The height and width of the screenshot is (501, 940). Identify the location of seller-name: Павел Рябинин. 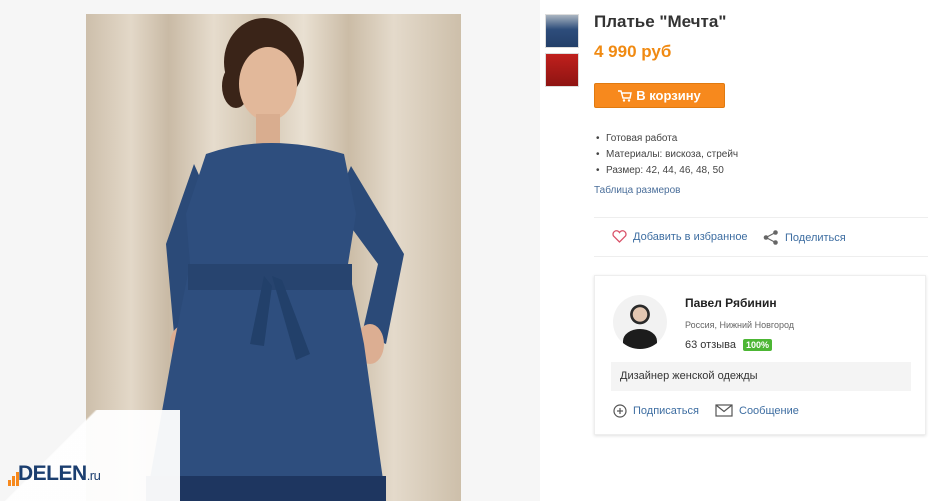
(731, 303).